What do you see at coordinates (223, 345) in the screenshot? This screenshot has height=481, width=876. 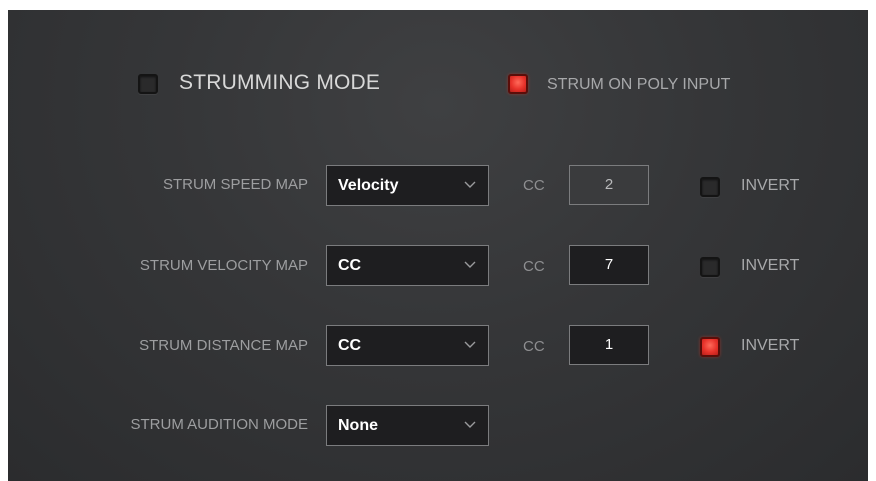 I see `strum-distance-map-label: STRUM DISTANCE MAP` at bounding box center [223, 345].